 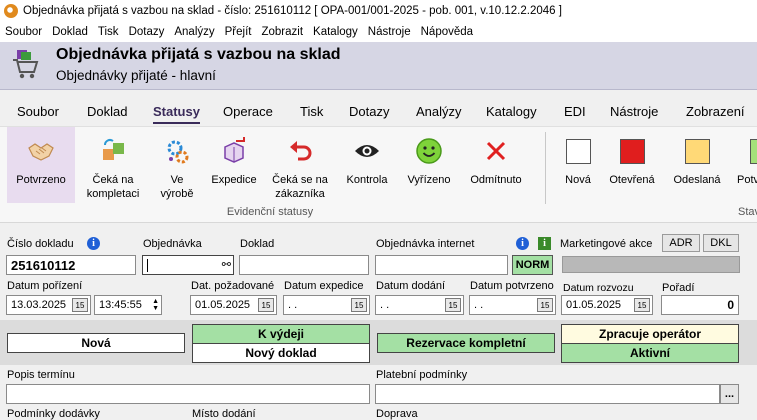 I want to click on odeslana-button: Odeslaná, so click(x=697, y=165).